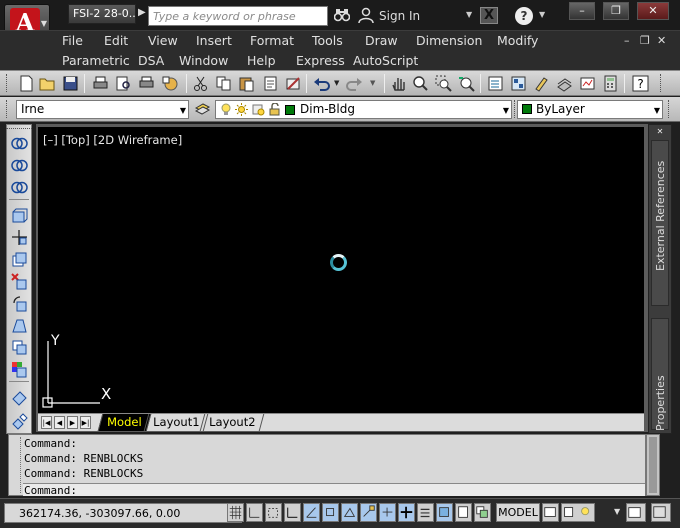 This screenshot has height=528, width=680. What do you see at coordinates (482, 512) in the screenshot?
I see `selection-cycling-button` at bounding box center [482, 512].